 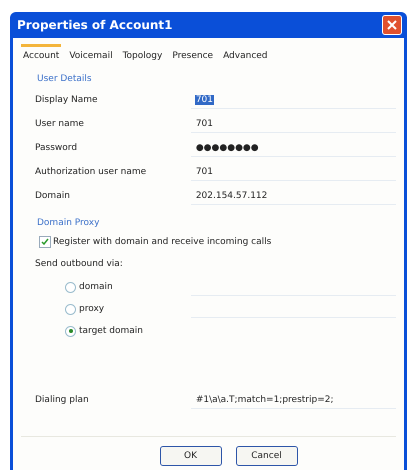 What do you see at coordinates (41, 54) in the screenshot?
I see `tab: Account` at bounding box center [41, 54].